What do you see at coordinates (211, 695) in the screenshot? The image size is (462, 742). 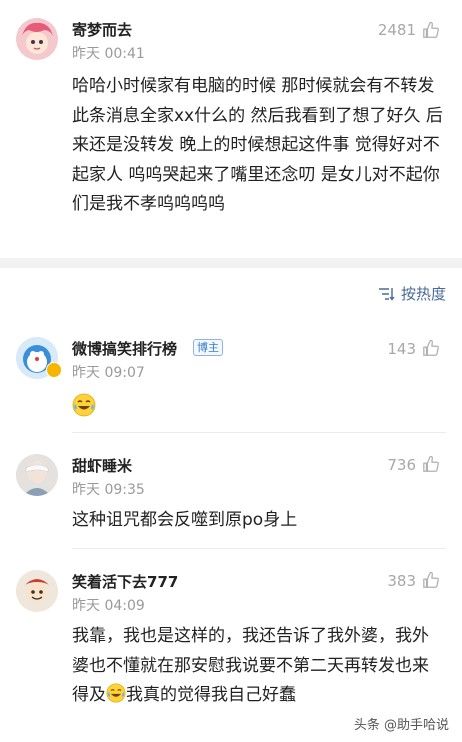 I see `comment-text-part: 我真的觉得我自己好蠢` at bounding box center [211, 695].